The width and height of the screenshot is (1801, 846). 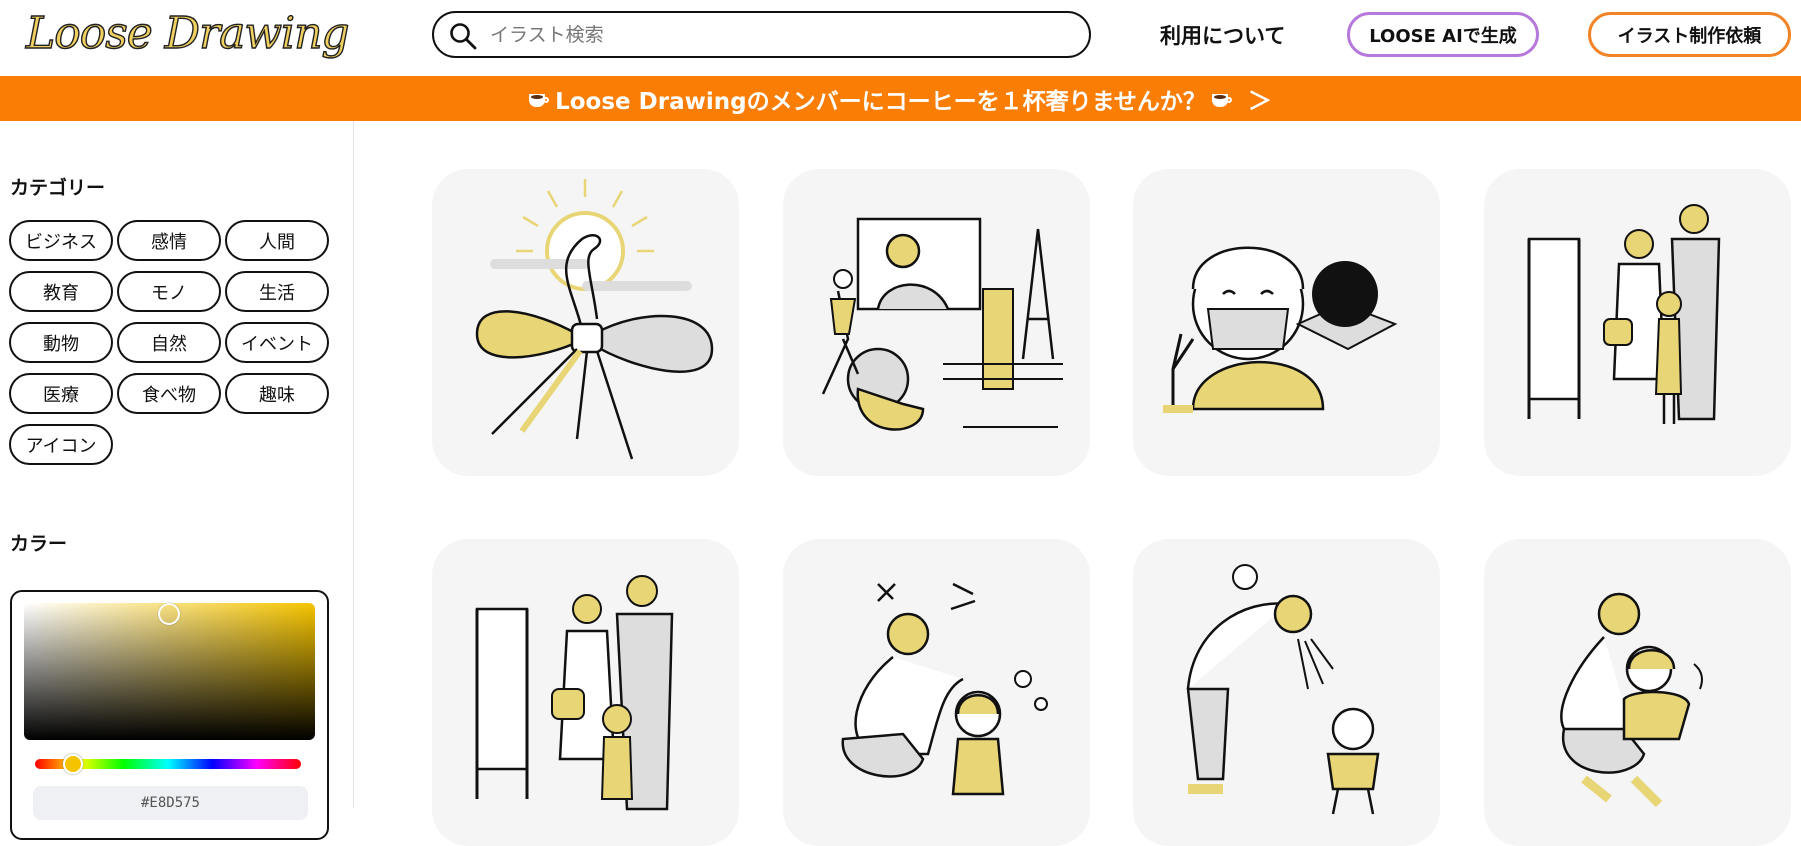 What do you see at coordinates (73, 764) in the screenshot?
I see `hue-slider-handle` at bounding box center [73, 764].